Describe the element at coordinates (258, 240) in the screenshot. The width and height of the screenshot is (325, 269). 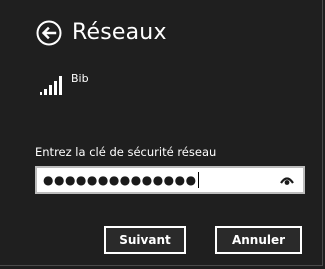
I see `cancel-button: Annuler` at that location.